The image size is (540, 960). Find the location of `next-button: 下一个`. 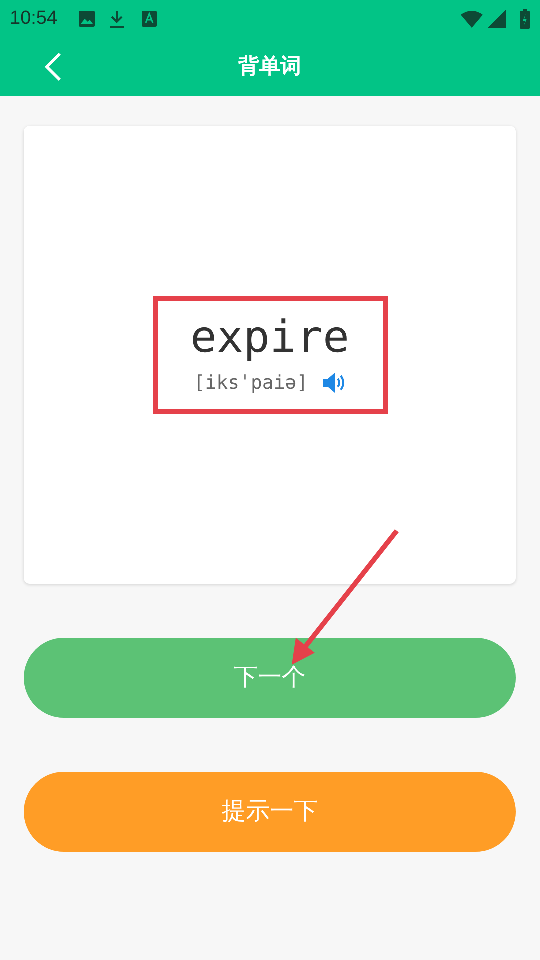

next-button: 下一个 is located at coordinates (270, 678).